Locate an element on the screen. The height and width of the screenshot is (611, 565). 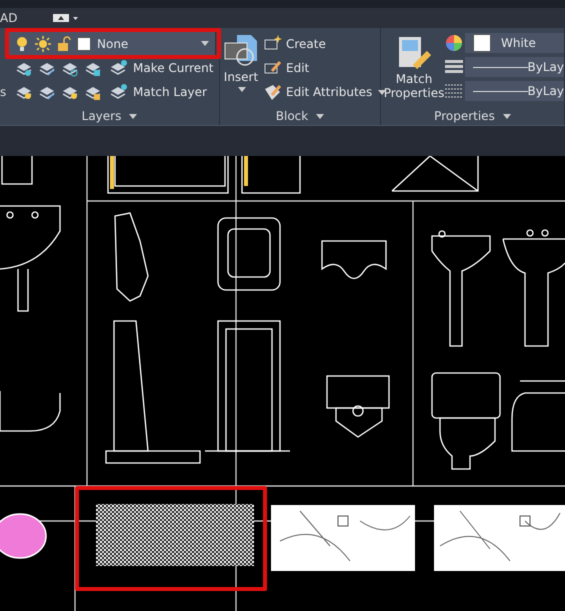
layer-name: None is located at coordinates (113, 43).